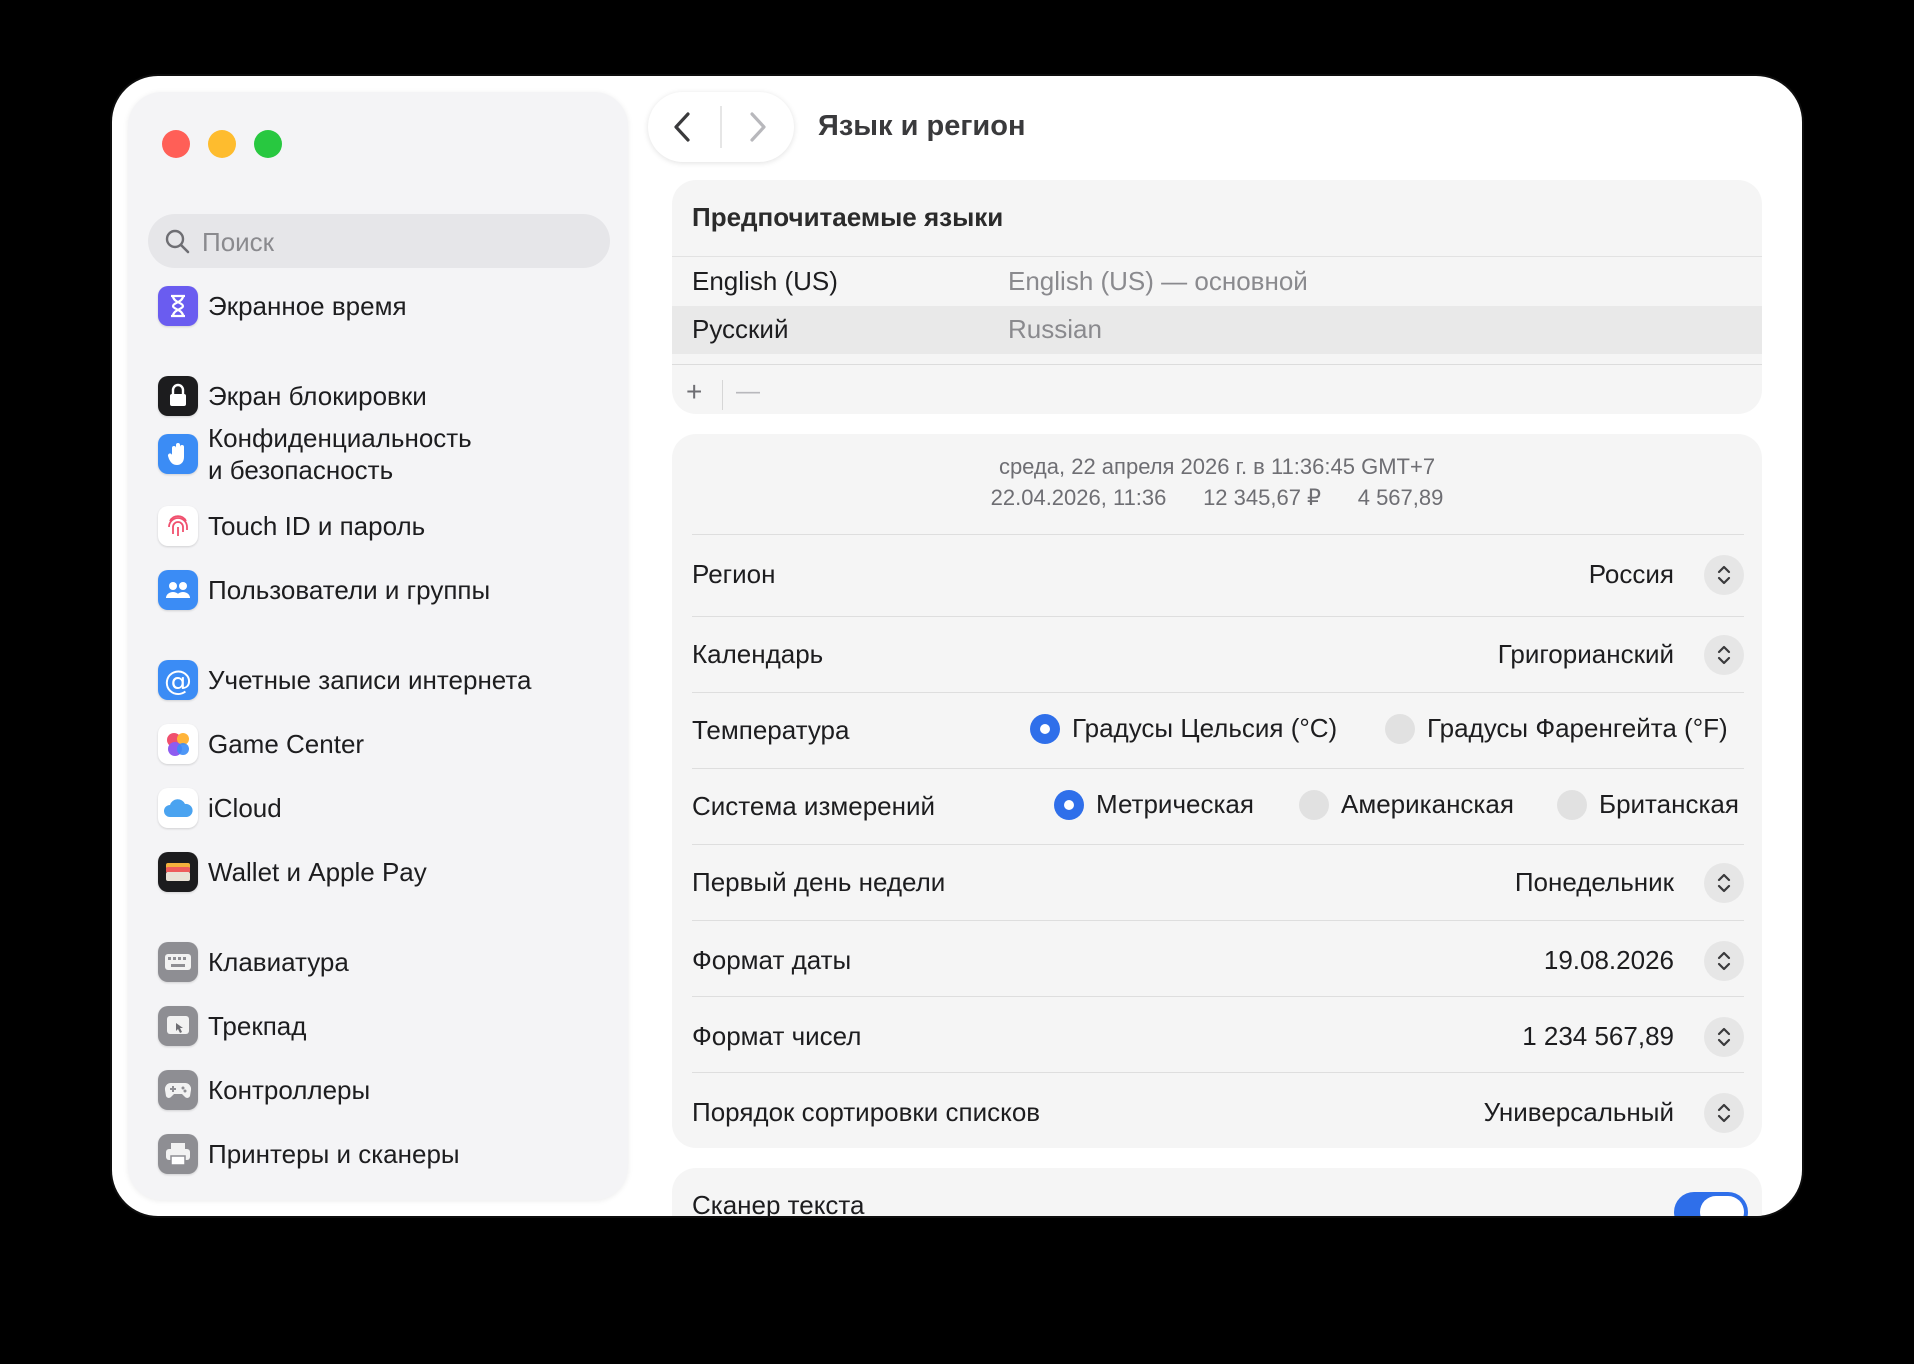 The image size is (1914, 1364). I want to click on first-day-stepper, so click(1724, 883).